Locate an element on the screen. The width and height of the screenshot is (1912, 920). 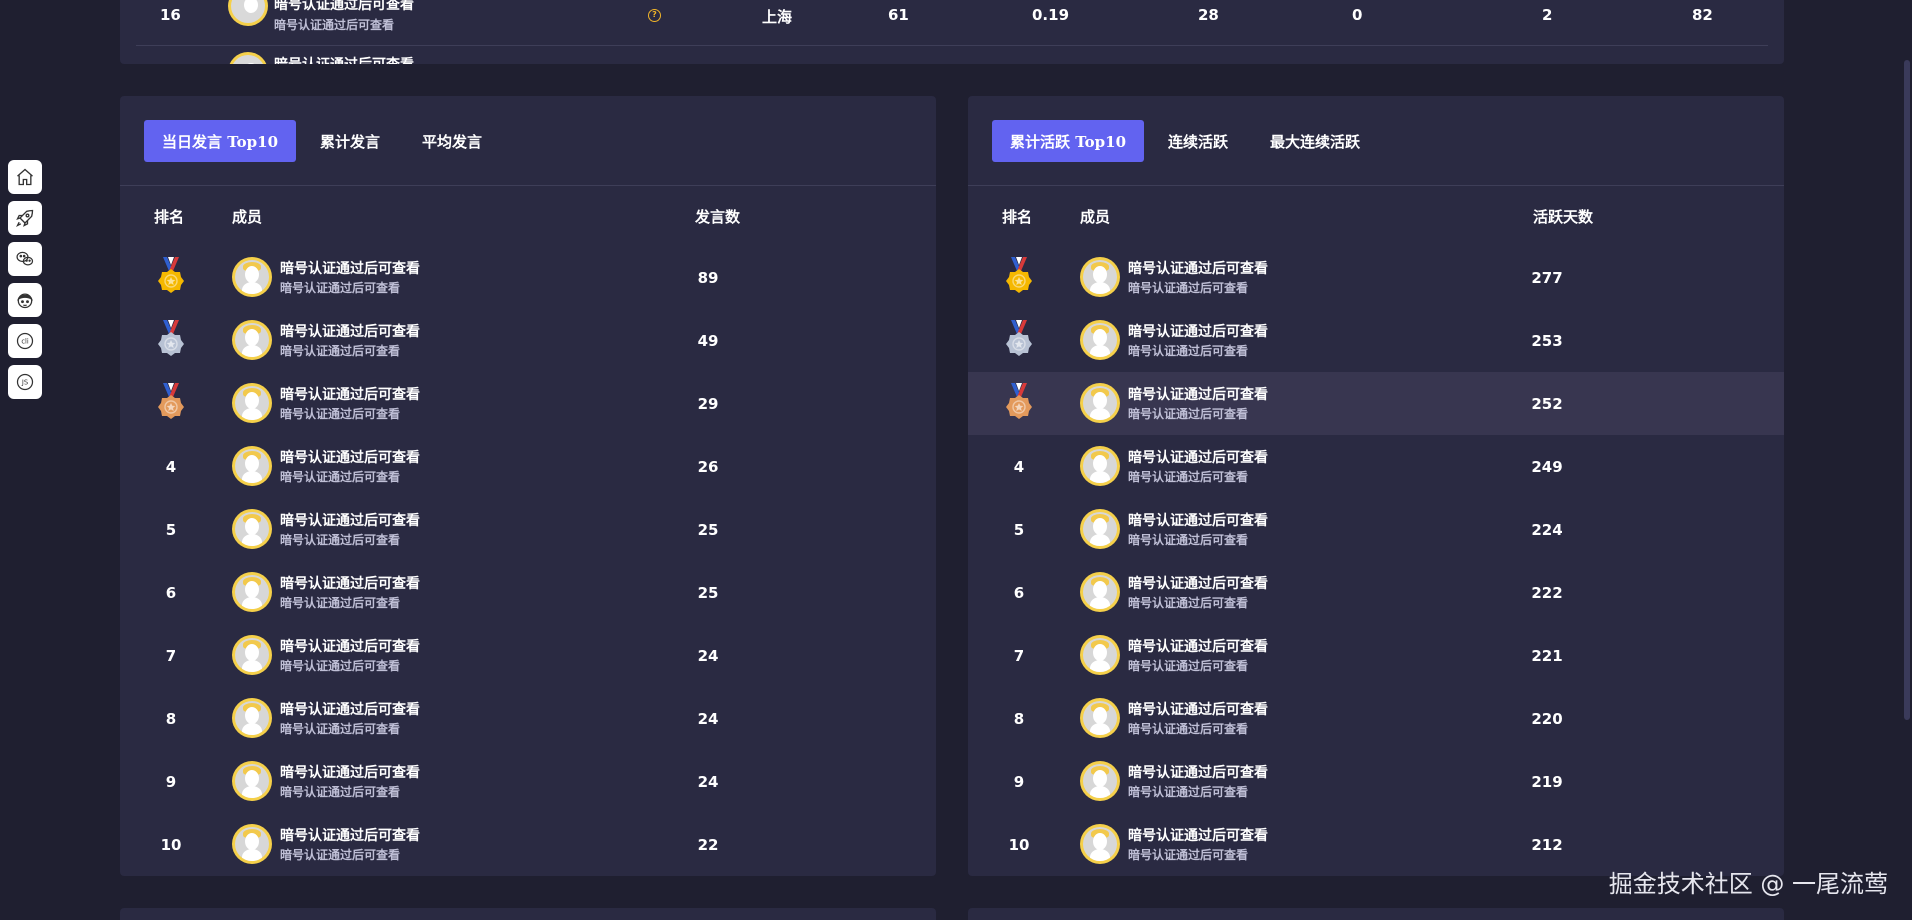
rank-cell: 10 is located at coordinates (1019, 844).